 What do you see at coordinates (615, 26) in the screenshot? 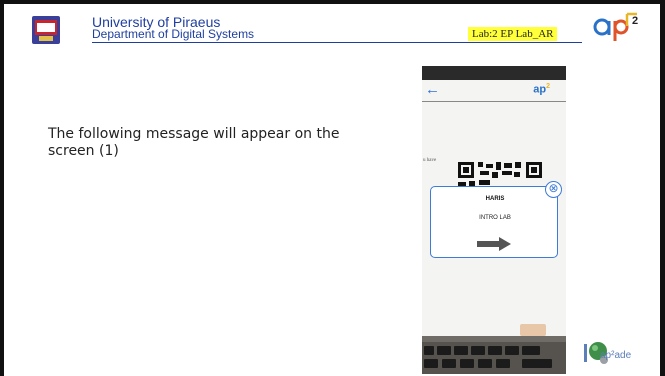
I see `ap2-logo-icon: 2` at bounding box center [615, 26].